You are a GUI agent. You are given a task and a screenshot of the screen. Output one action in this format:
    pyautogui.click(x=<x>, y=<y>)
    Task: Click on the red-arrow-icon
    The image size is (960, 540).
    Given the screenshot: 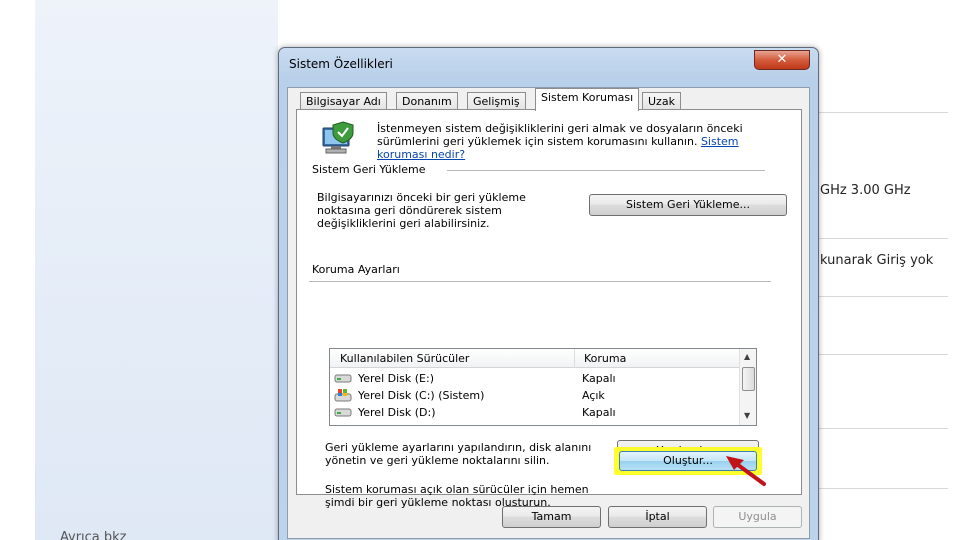 What is the action you would take?
    pyautogui.click(x=746, y=471)
    